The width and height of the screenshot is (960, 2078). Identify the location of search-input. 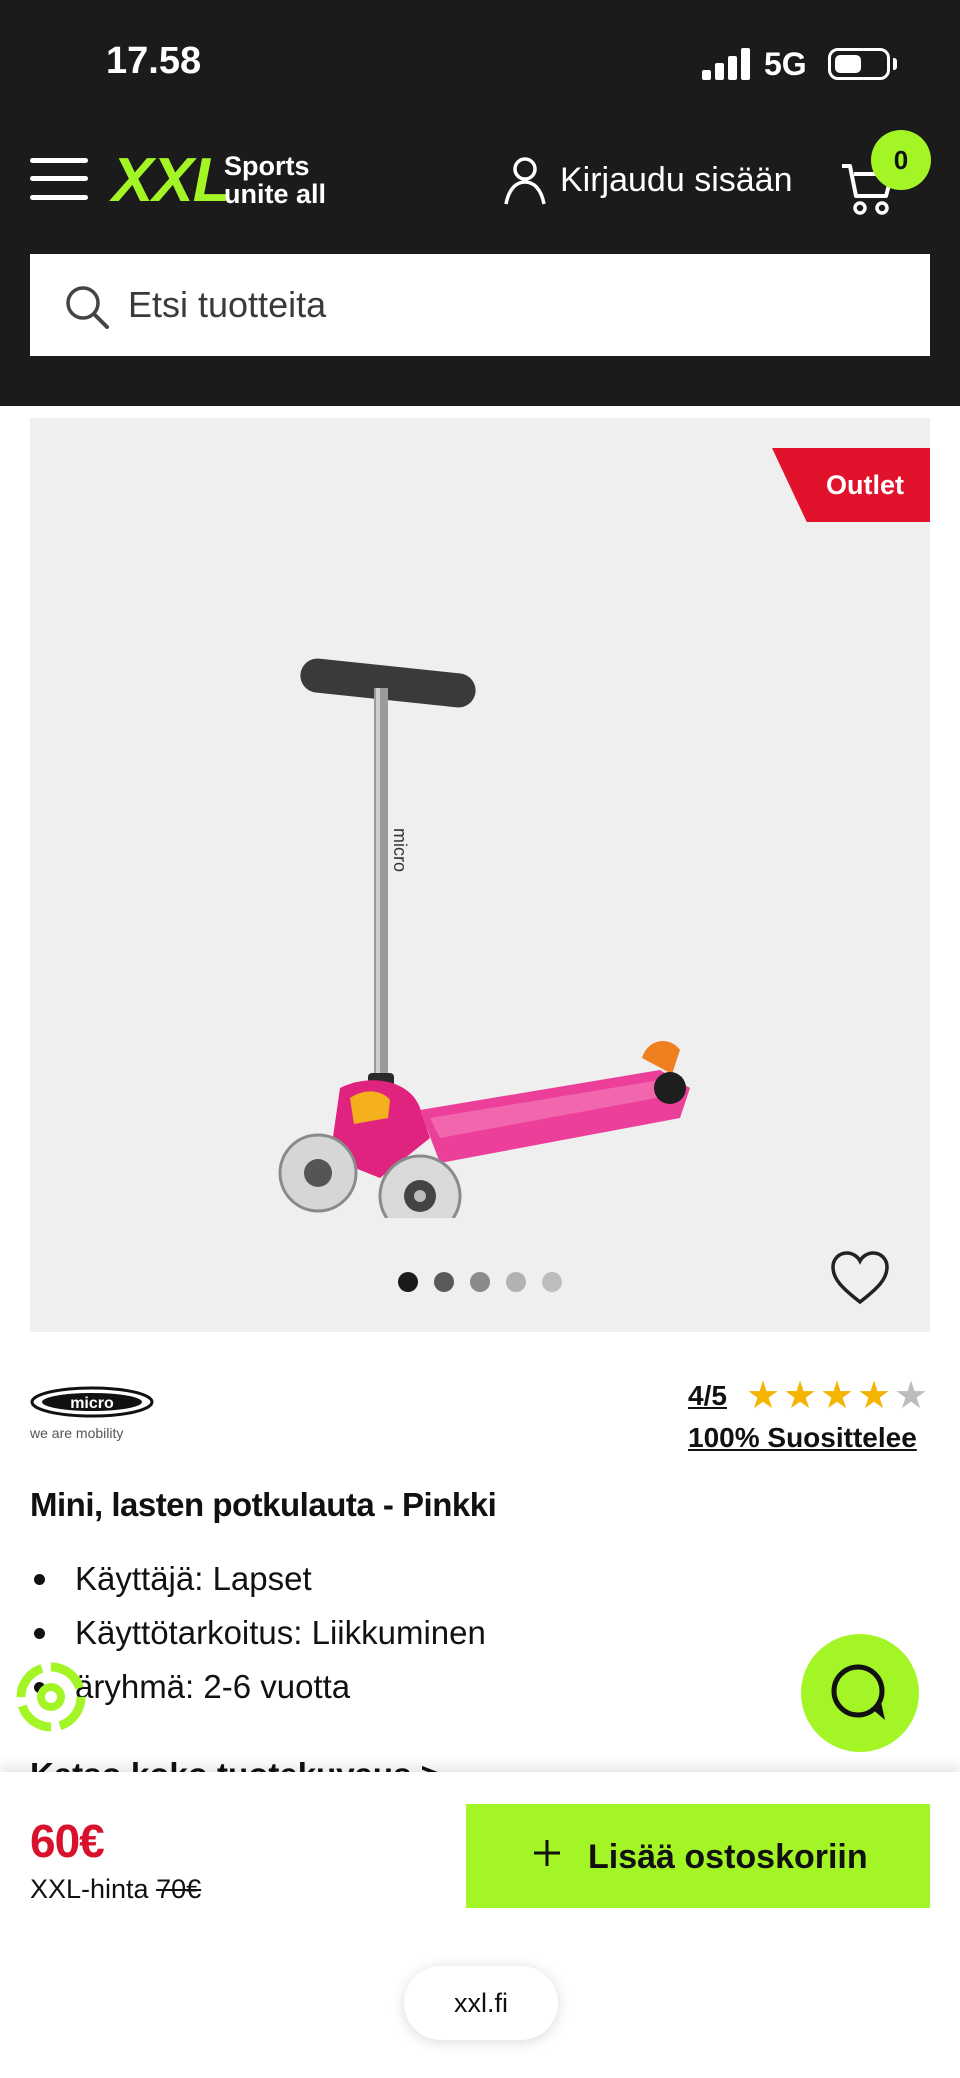
(518, 305).